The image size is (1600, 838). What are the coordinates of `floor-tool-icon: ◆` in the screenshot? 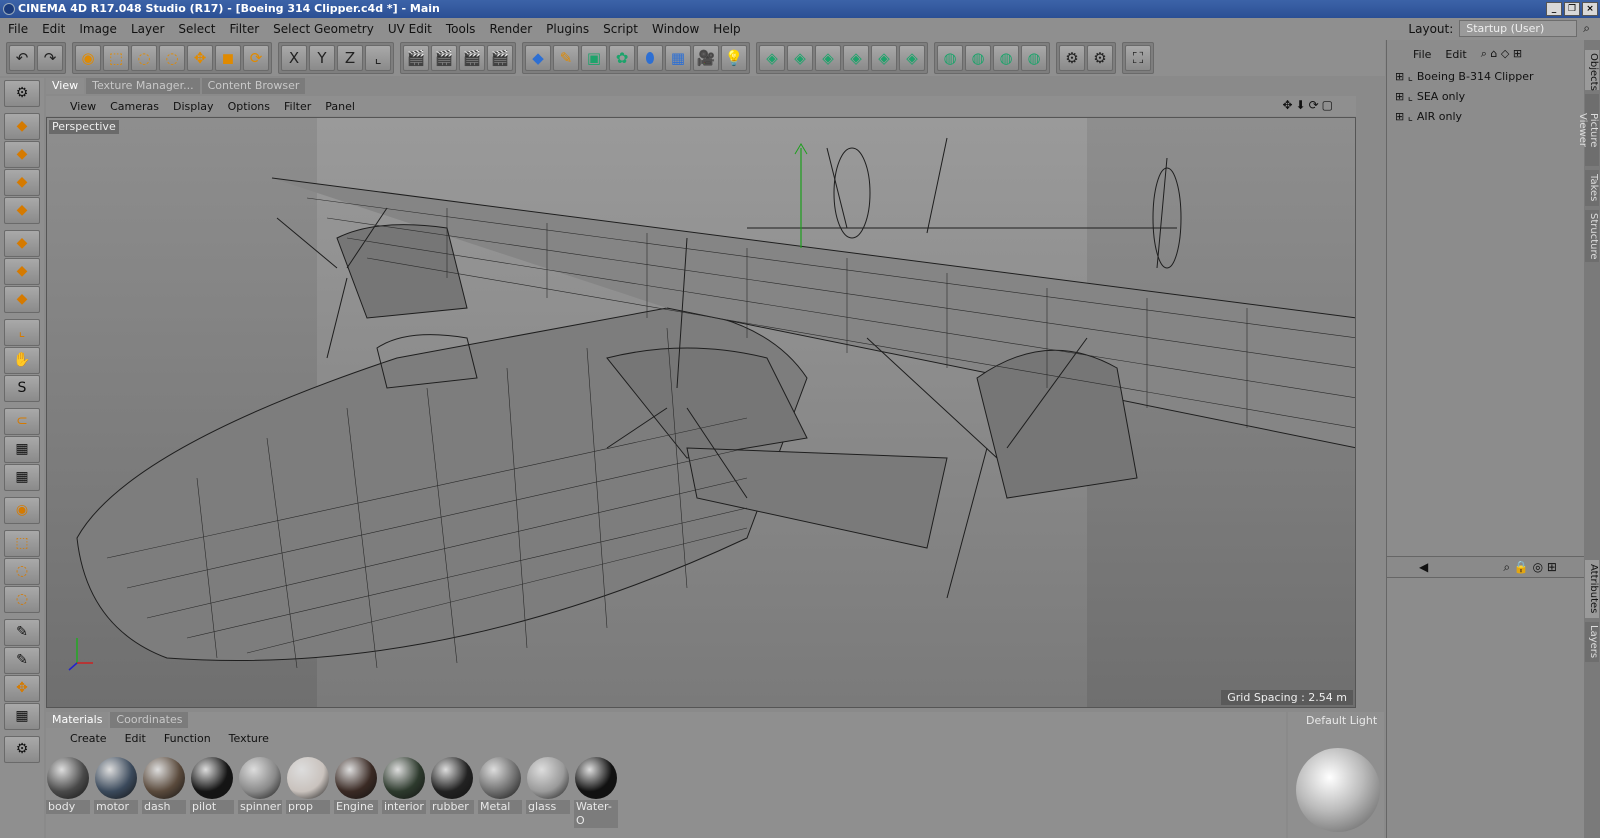 It's located at (22, 210).